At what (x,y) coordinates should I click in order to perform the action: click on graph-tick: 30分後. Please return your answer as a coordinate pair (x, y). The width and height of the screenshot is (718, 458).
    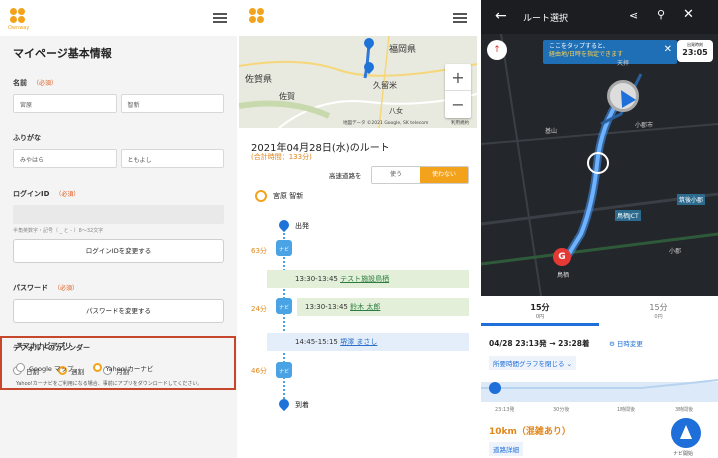
    Looking at the image, I should click on (561, 410).